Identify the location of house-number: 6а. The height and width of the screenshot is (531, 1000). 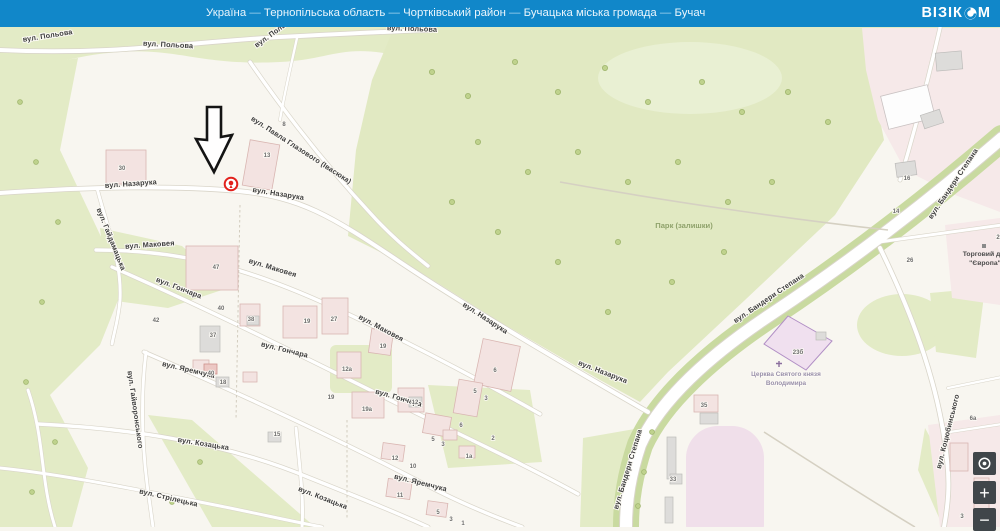
(973, 419).